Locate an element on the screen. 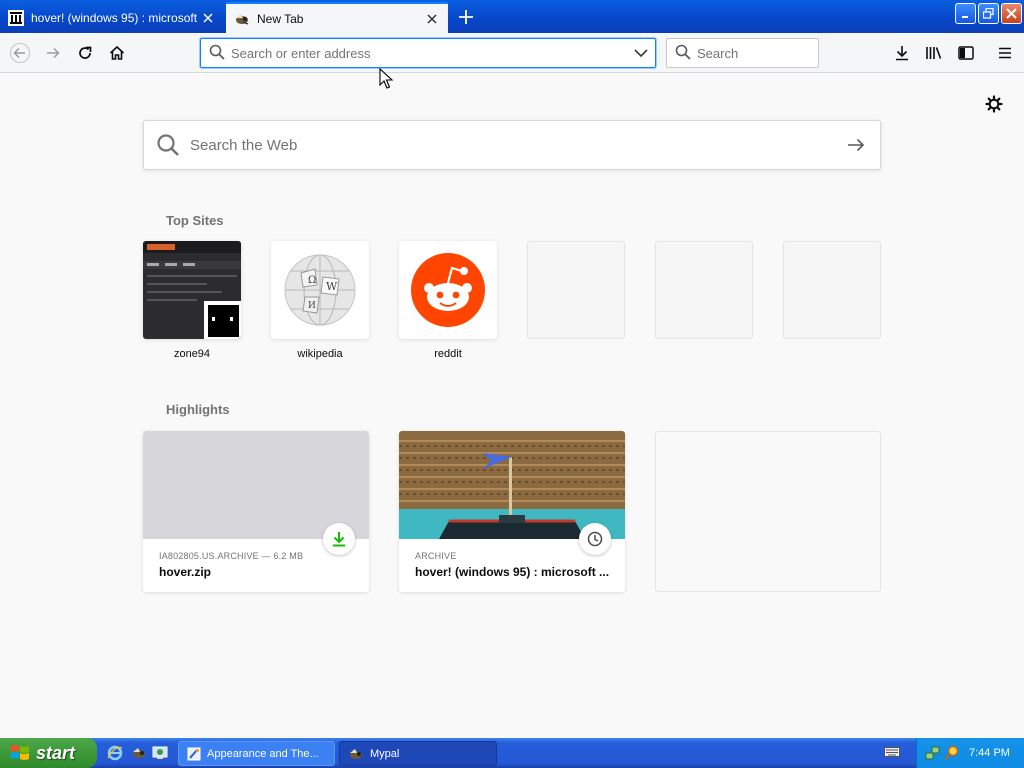 The image size is (1024, 768). show-desktop-icon is located at coordinates (160, 753).